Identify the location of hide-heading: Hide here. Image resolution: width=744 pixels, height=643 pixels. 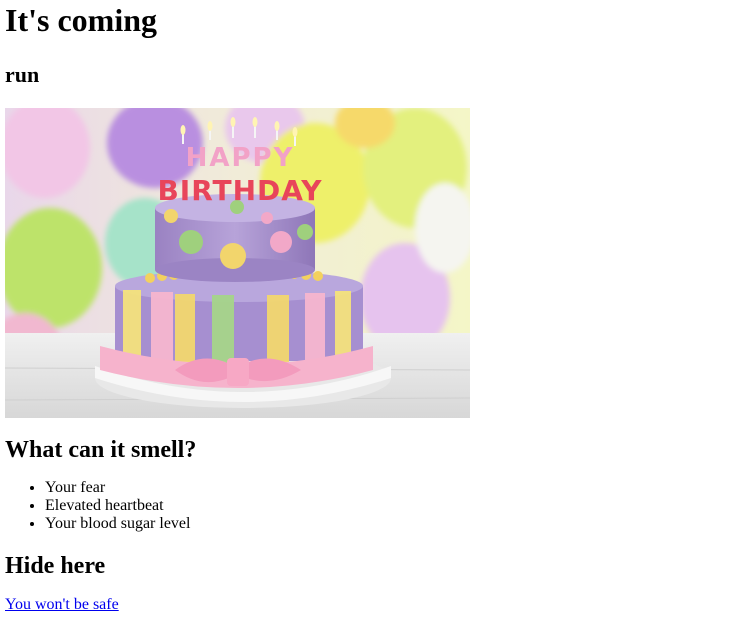
(55, 566).